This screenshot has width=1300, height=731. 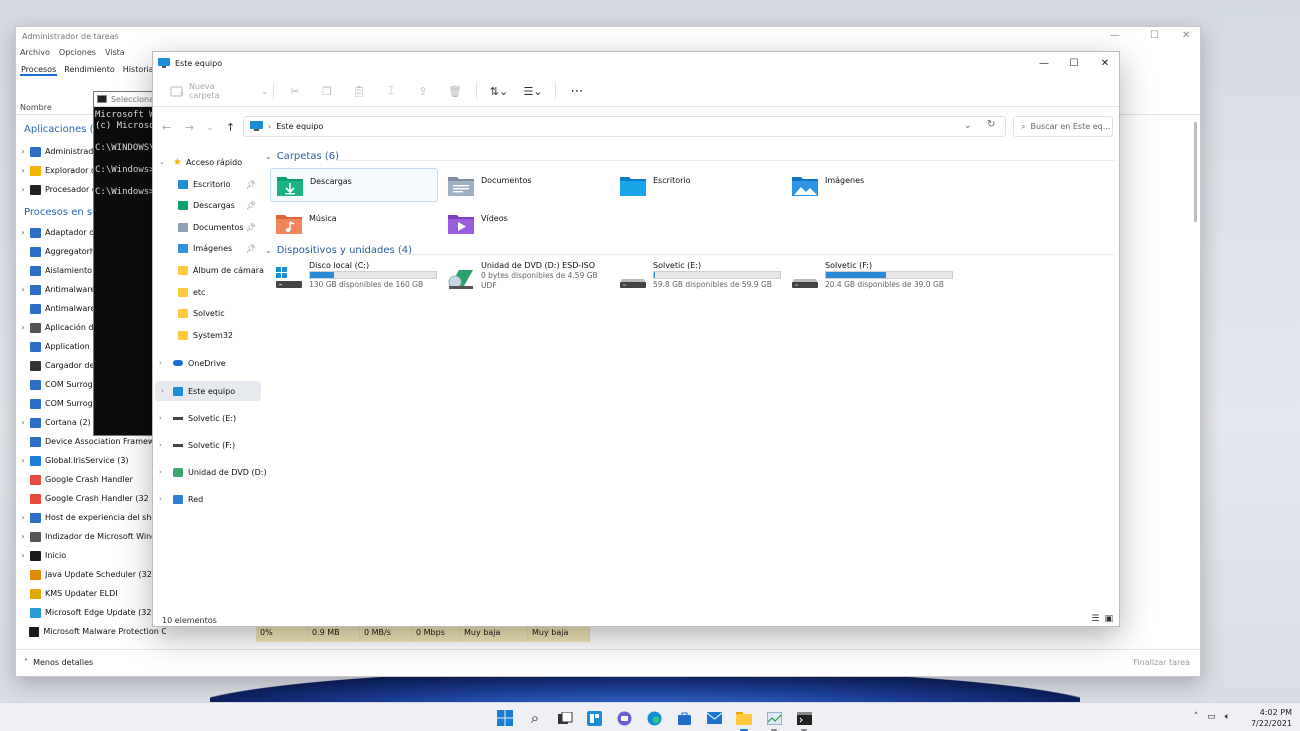 What do you see at coordinates (206, 445) in the screenshot?
I see `nav-solvetic-f: › Solvetic (F:)` at bounding box center [206, 445].